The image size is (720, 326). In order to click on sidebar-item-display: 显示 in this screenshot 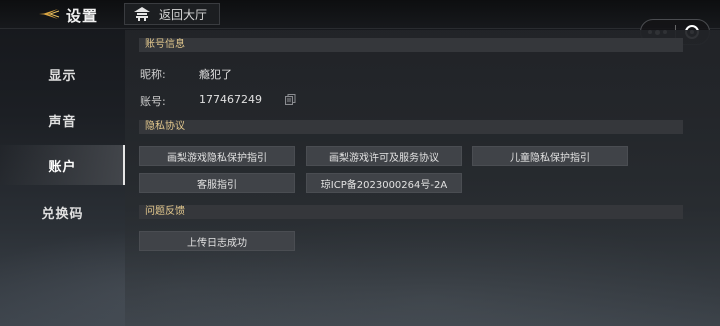, I will do `click(62, 74)`.